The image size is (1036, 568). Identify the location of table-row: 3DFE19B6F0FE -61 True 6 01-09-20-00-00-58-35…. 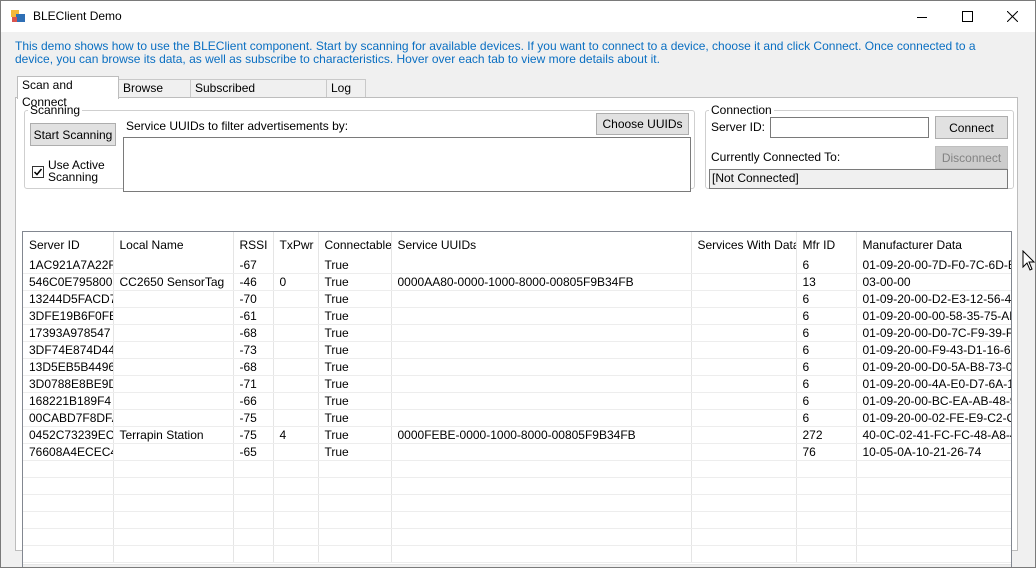
(517, 316).